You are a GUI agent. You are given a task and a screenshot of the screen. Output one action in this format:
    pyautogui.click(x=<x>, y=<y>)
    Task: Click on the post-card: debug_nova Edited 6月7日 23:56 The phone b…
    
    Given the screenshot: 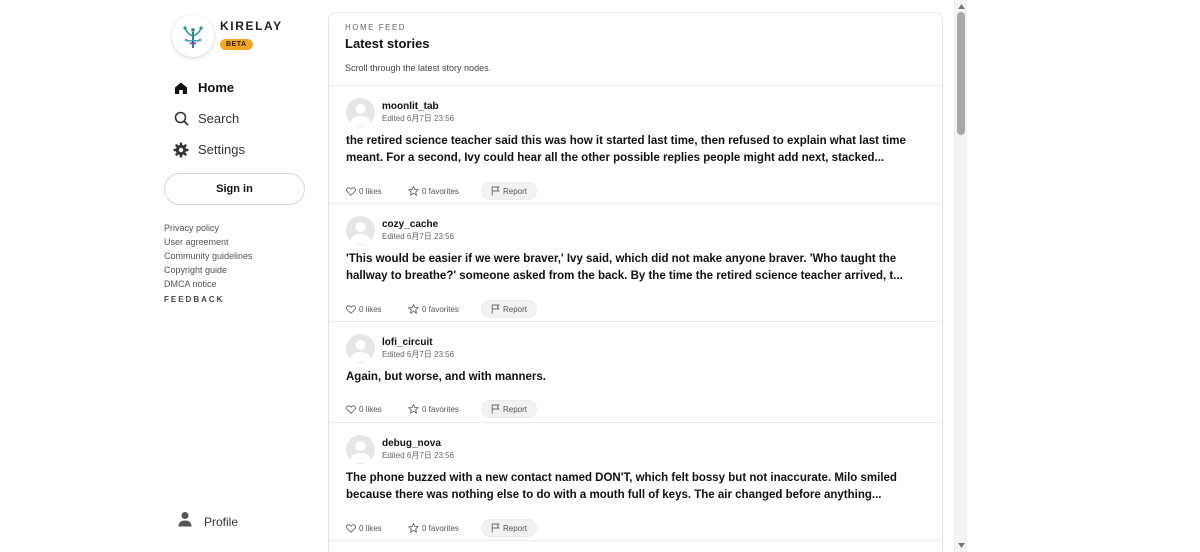 What is the action you would take?
    pyautogui.click(x=635, y=482)
    